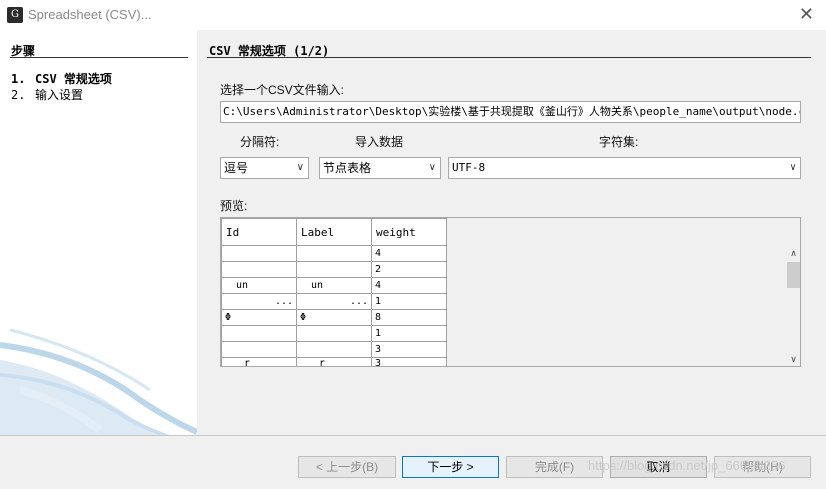 This screenshot has height=489, width=826. I want to click on scroll-down-icon: ∨, so click(793, 359).